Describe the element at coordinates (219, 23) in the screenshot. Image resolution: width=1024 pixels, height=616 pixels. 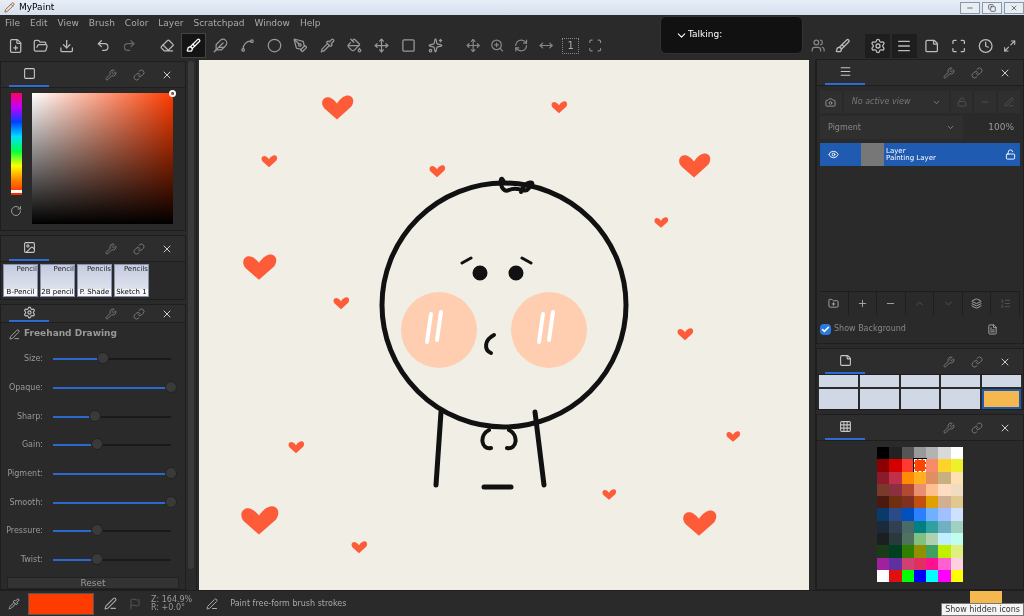
I see `menu-item: Scratchpad` at that location.